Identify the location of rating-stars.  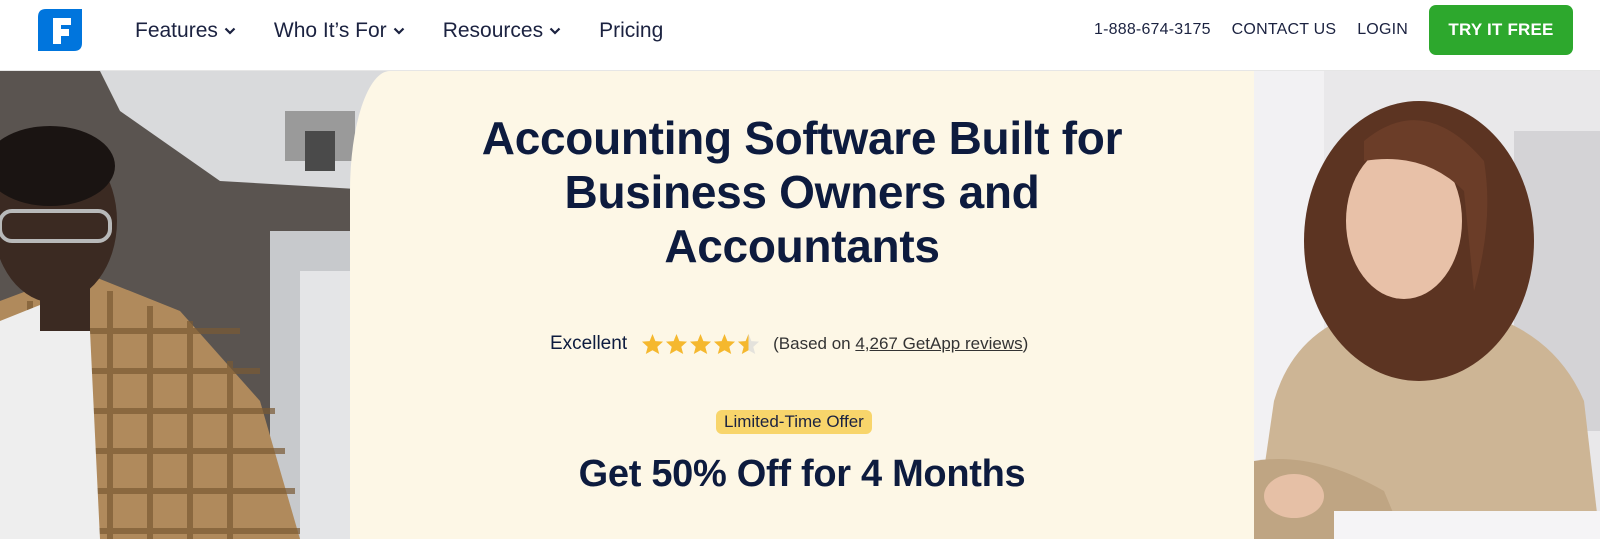
(701, 344).